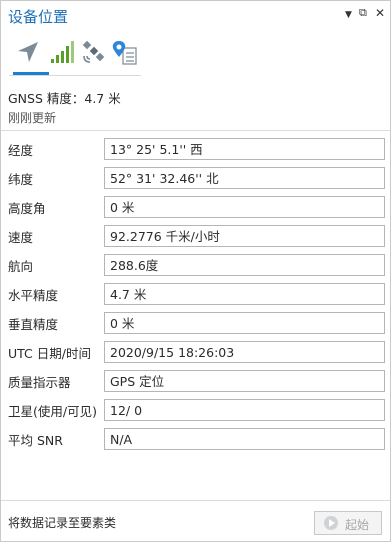 This screenshot has height=542, width=391. I want to click on field-row-utc-datetime: UTC 日期/时间 2020/9/15 18:26:03, so click(195, 353).